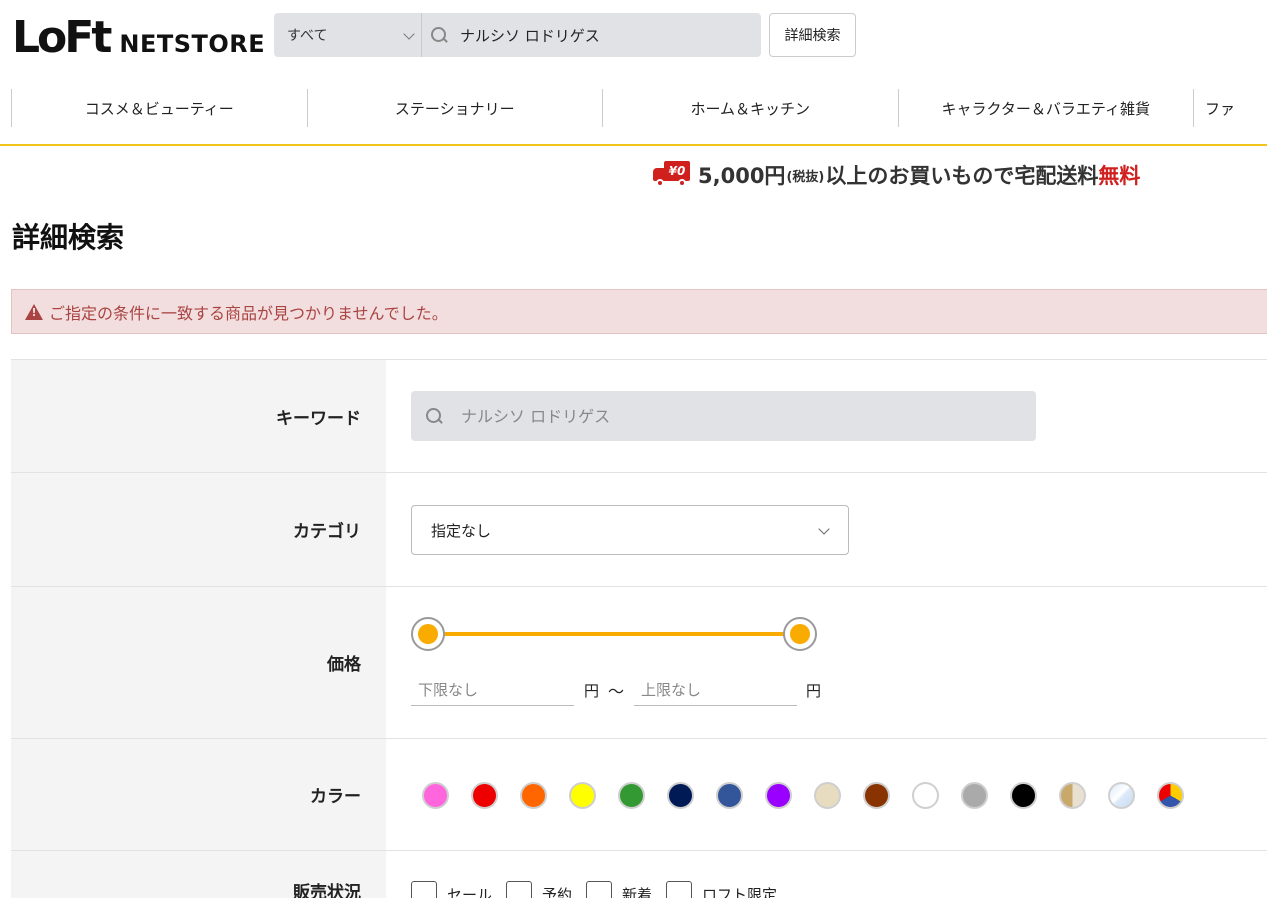 This screenshot has height=898, width=1267. I want to click on color-swatch-gold, so click(1072, 795).